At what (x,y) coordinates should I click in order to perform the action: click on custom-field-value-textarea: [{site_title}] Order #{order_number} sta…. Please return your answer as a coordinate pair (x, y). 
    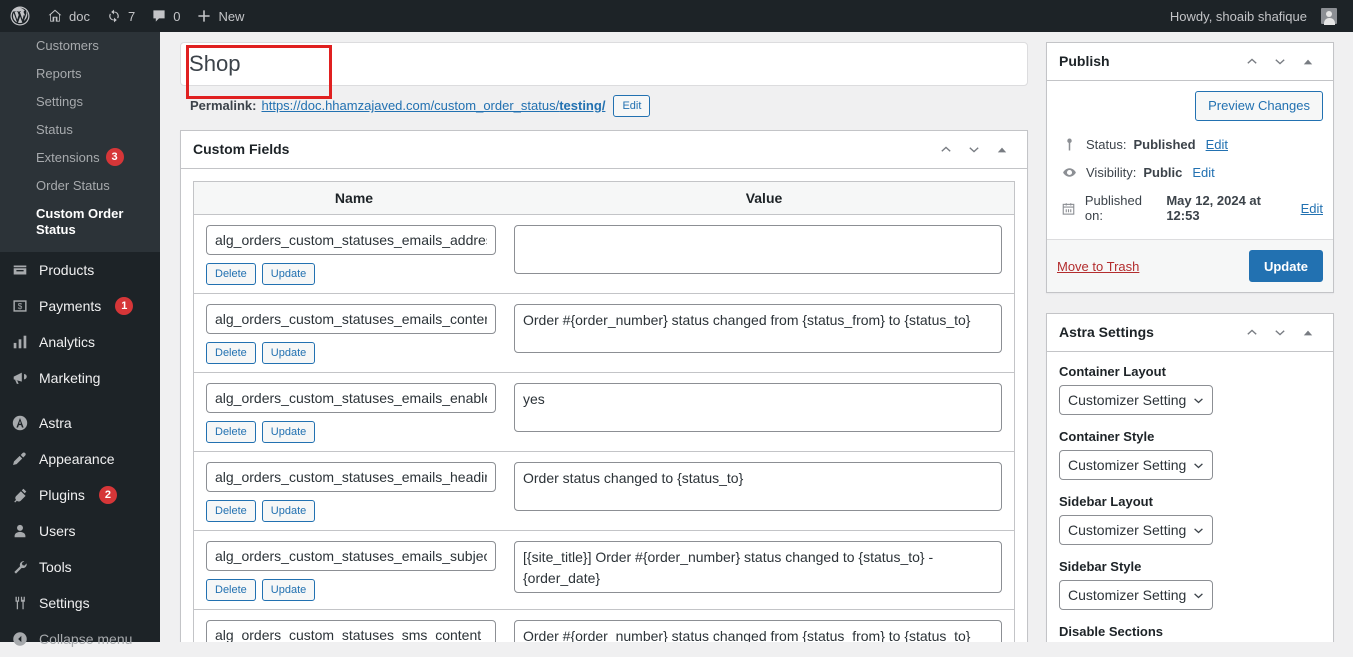
    Looking at the image, I should click on (758, 567).